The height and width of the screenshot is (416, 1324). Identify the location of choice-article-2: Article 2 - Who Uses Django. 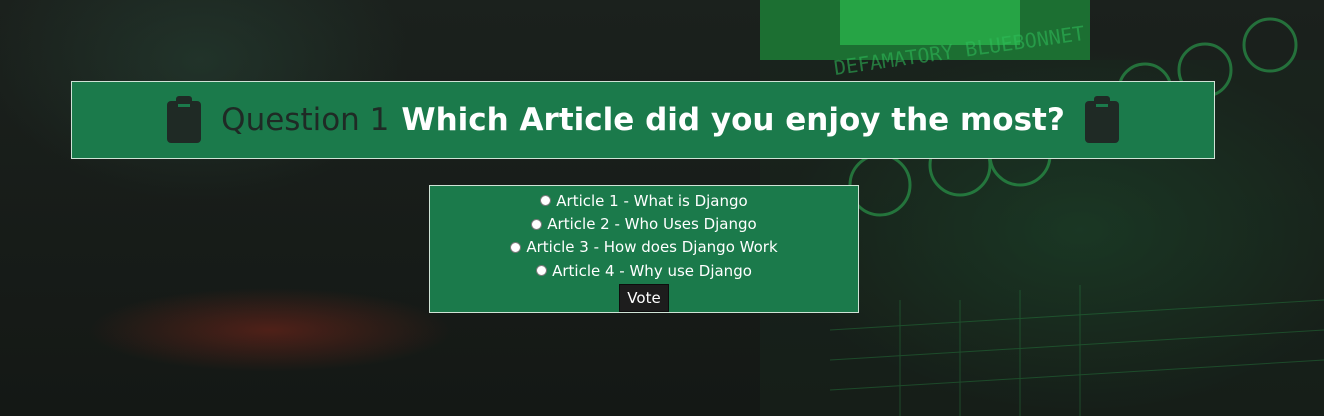
(644, 223).